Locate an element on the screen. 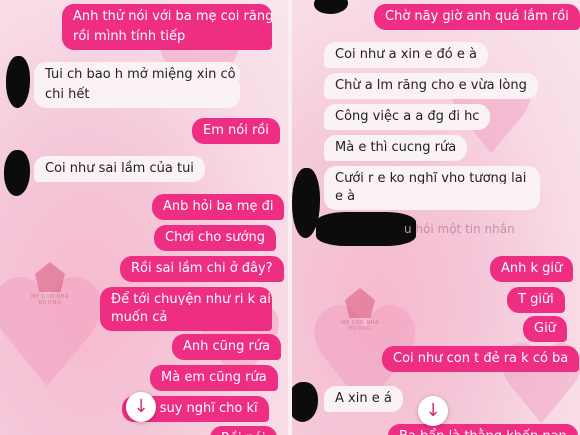 The width and height of the screenshot is (580, 435). message-bubble-sent: Mà em cũng rứa is located at coordinates (214, 378).